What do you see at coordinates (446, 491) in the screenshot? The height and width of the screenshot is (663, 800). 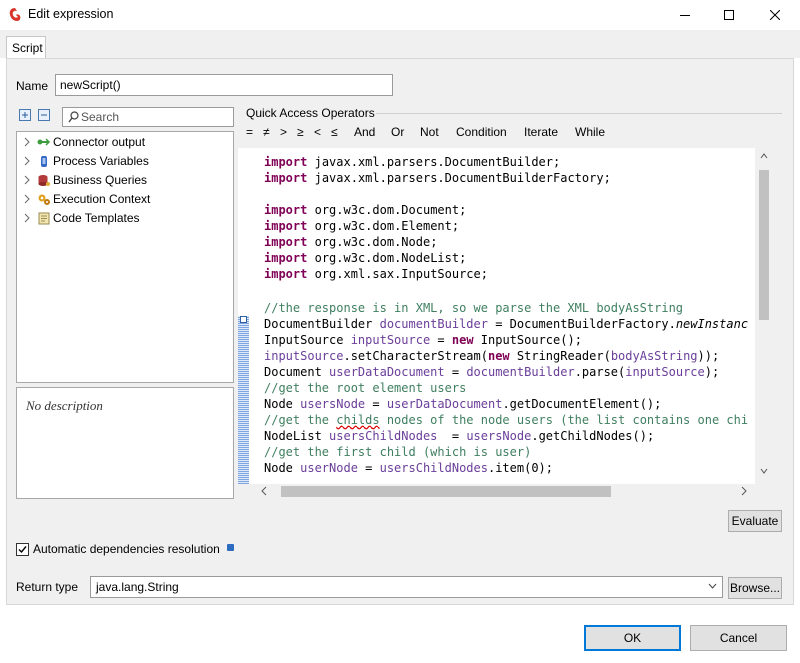 I see `horizontal-scroll-thumb` at bounding box center [446, 491].